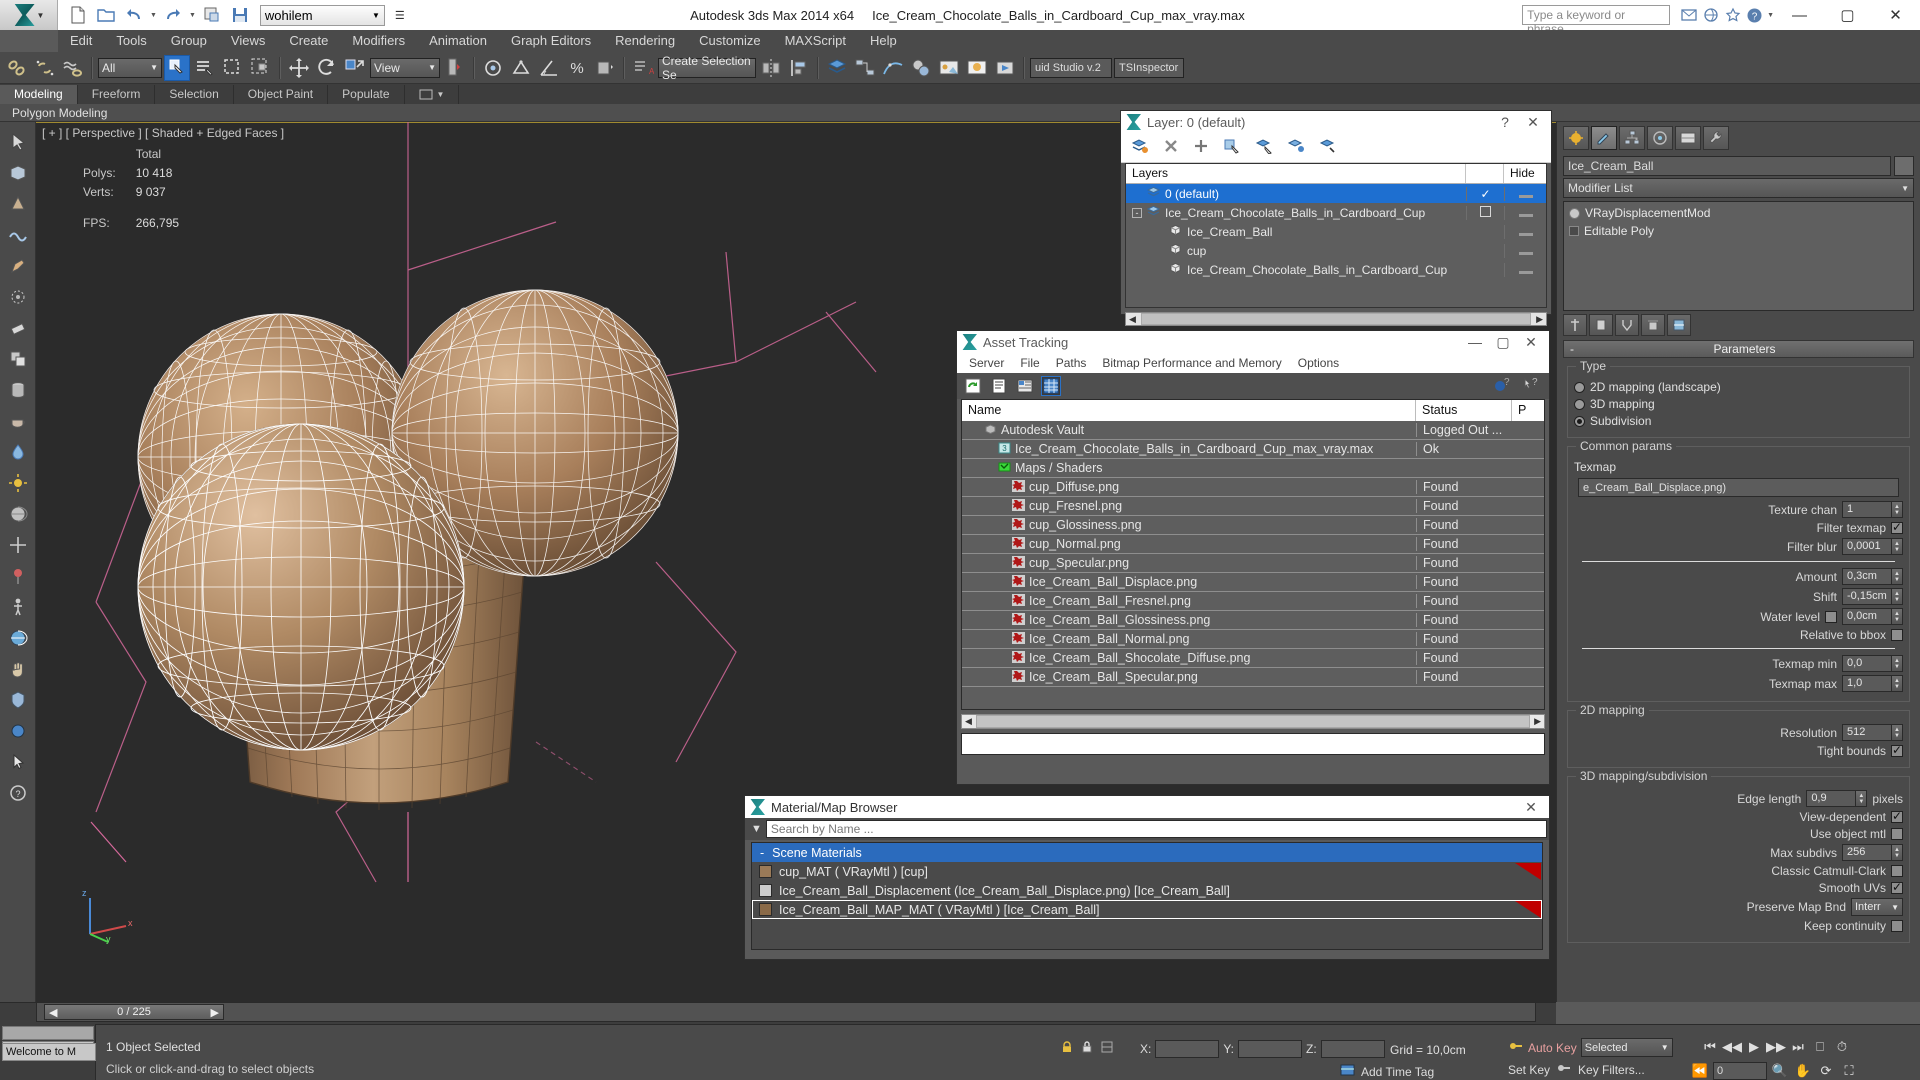 The height and width of the screenshot is (1080, 1920). Describe the element at coordinates (1147, 871) in the screenshot. I see `material-item: cup_MAT ( VRayMtl ) [cup]` at that location.